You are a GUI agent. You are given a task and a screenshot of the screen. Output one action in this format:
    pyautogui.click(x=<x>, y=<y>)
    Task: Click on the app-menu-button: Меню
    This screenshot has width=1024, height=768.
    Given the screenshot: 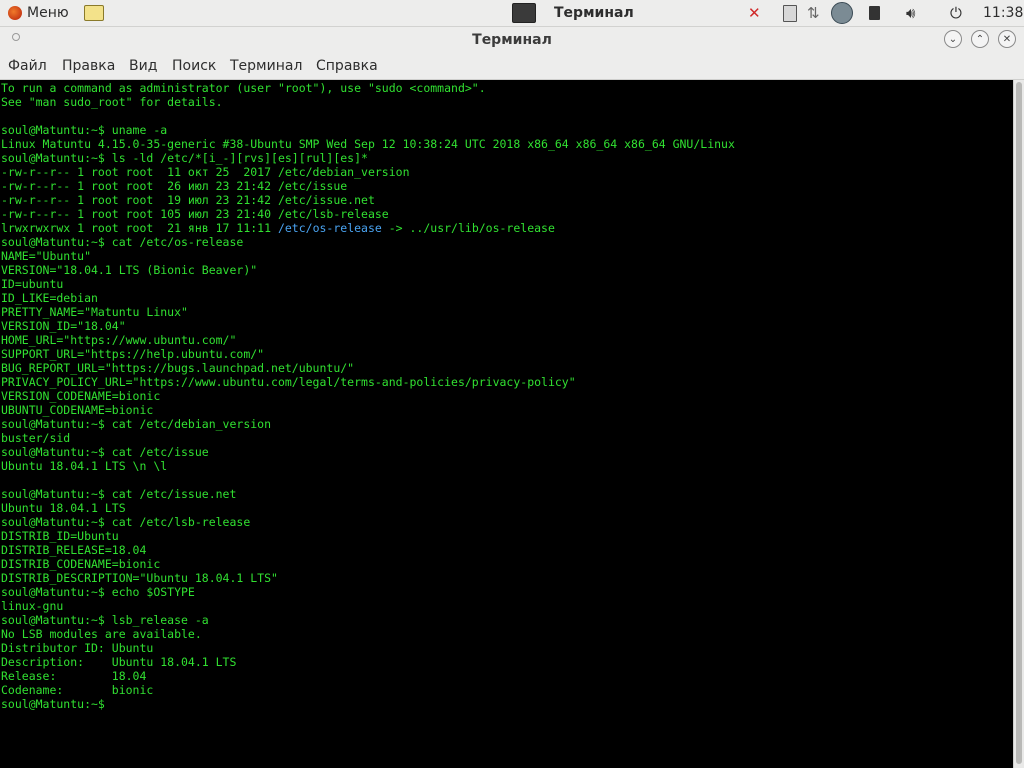 What is the action you would take?
    pyautogui.click(x=38, y=13)
    